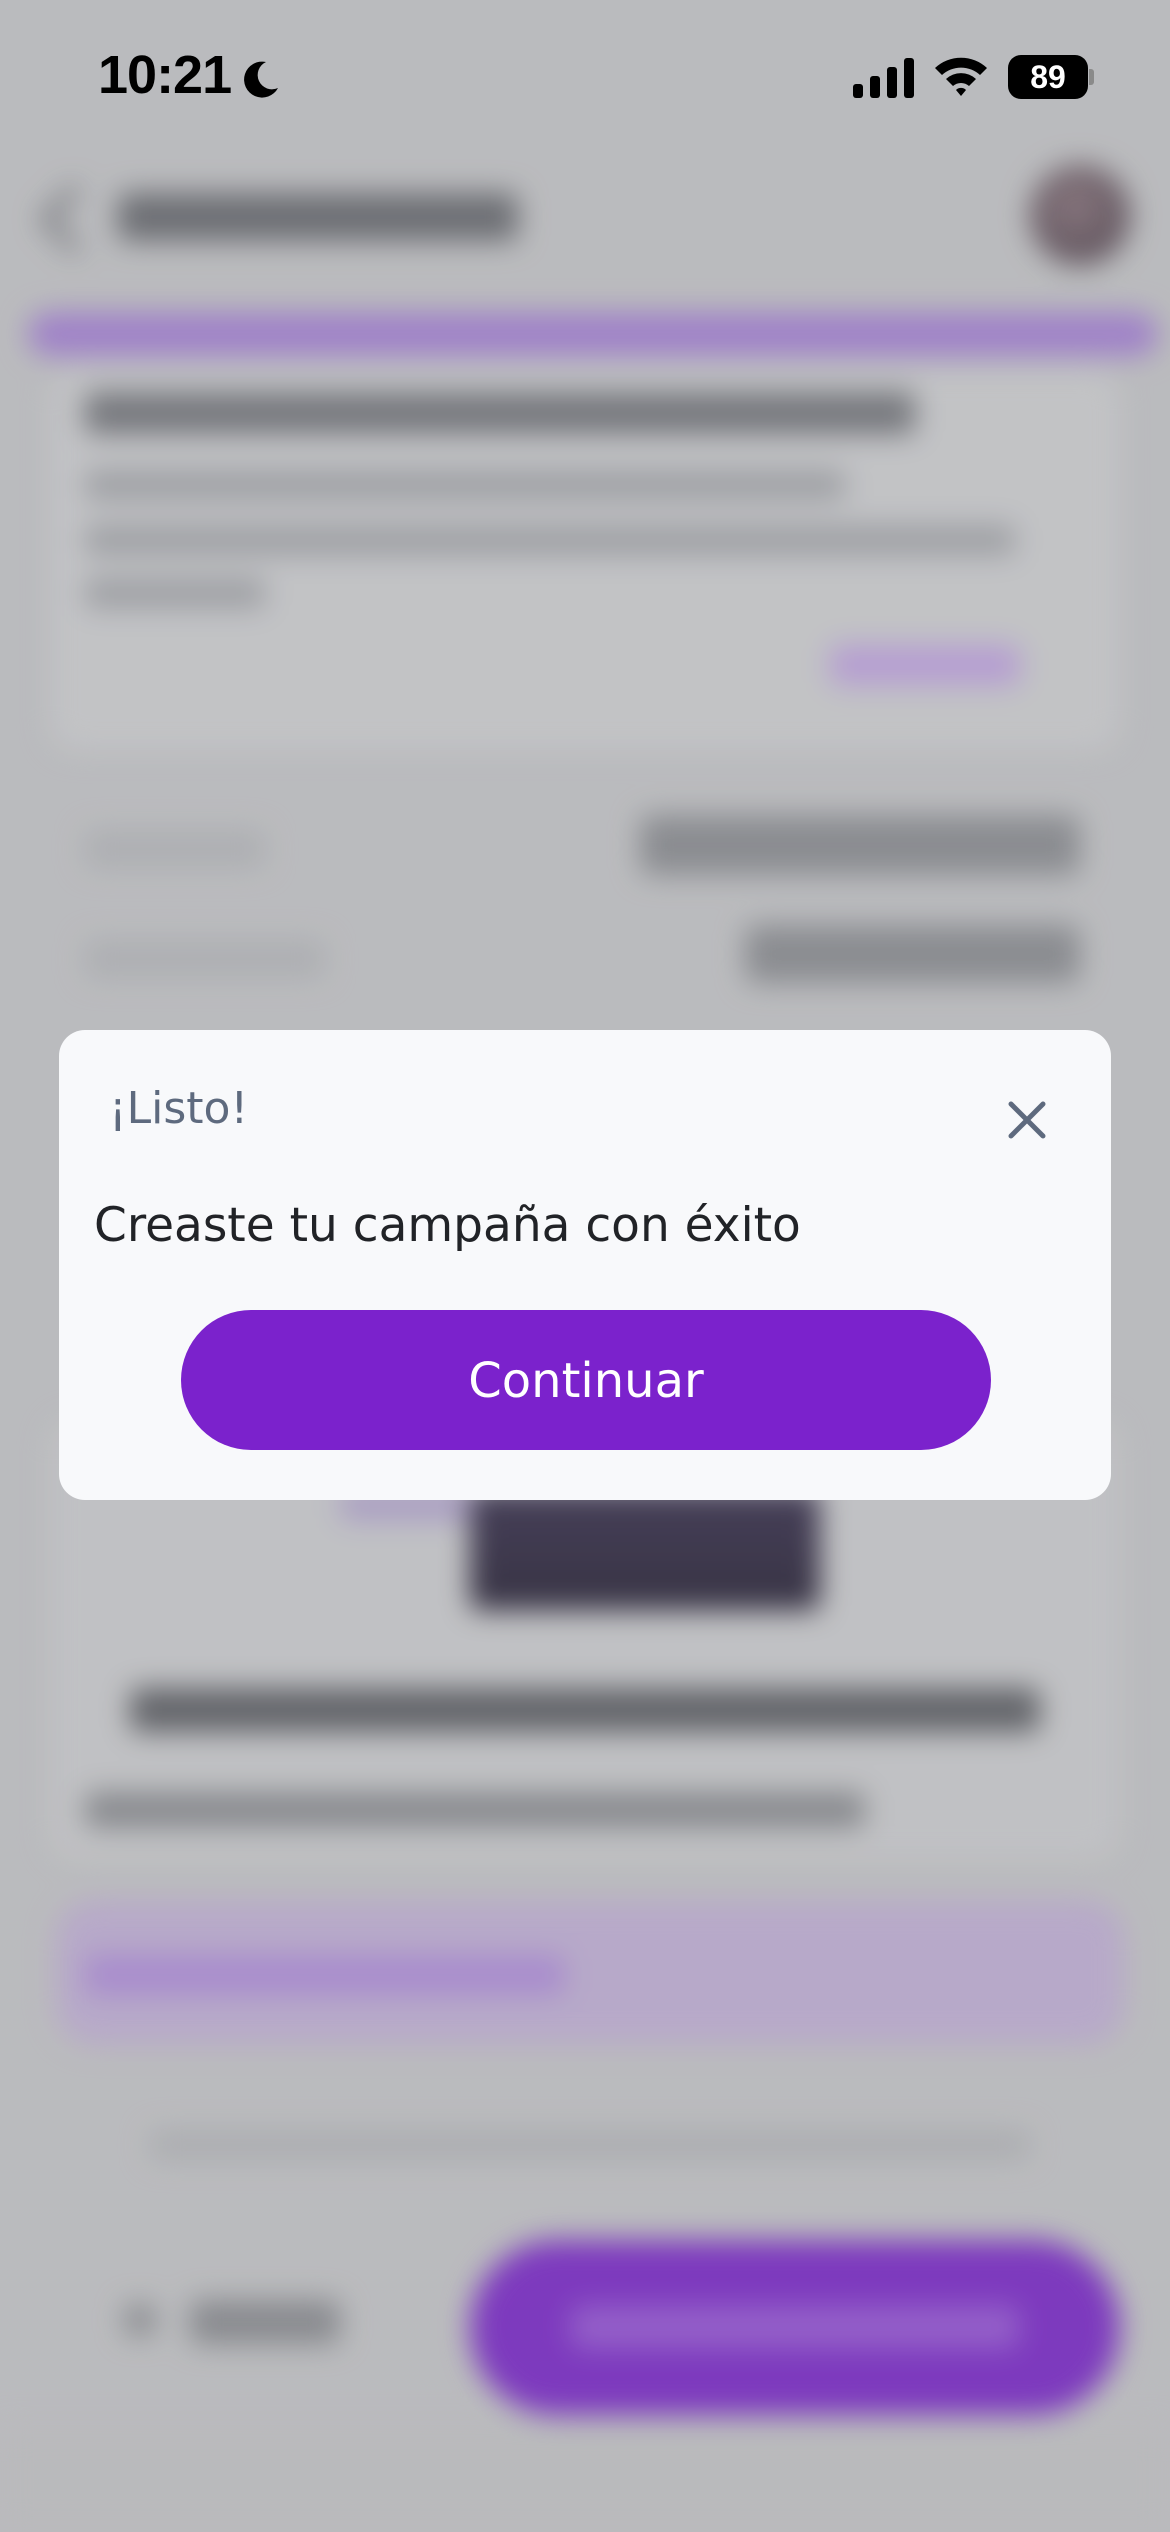  I want to click on close-button, so click(1027, 1120).